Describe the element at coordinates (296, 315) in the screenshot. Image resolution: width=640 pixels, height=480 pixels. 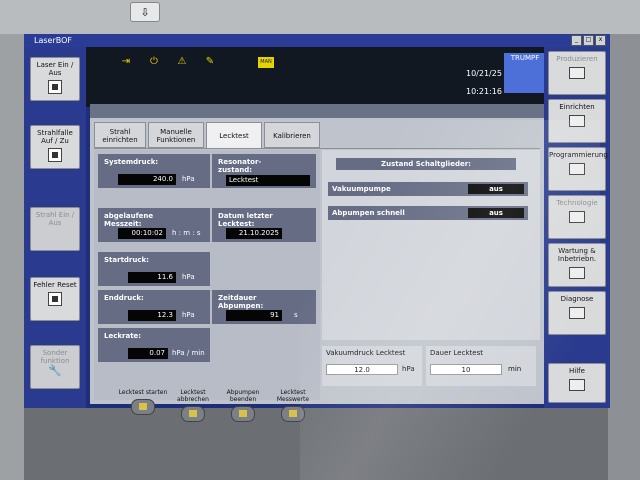
I see `zeitdauer-unit: s` at that location.